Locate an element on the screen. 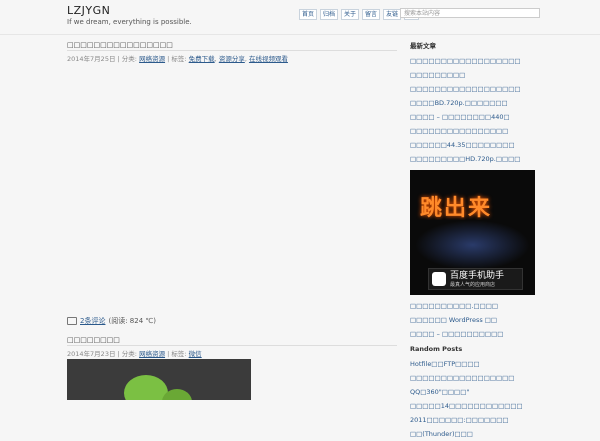 This screenshot has height=441, width=600. recent-post-link: □□□□BD.720p.□□□□□□□ is located at coordinates (475, 103).